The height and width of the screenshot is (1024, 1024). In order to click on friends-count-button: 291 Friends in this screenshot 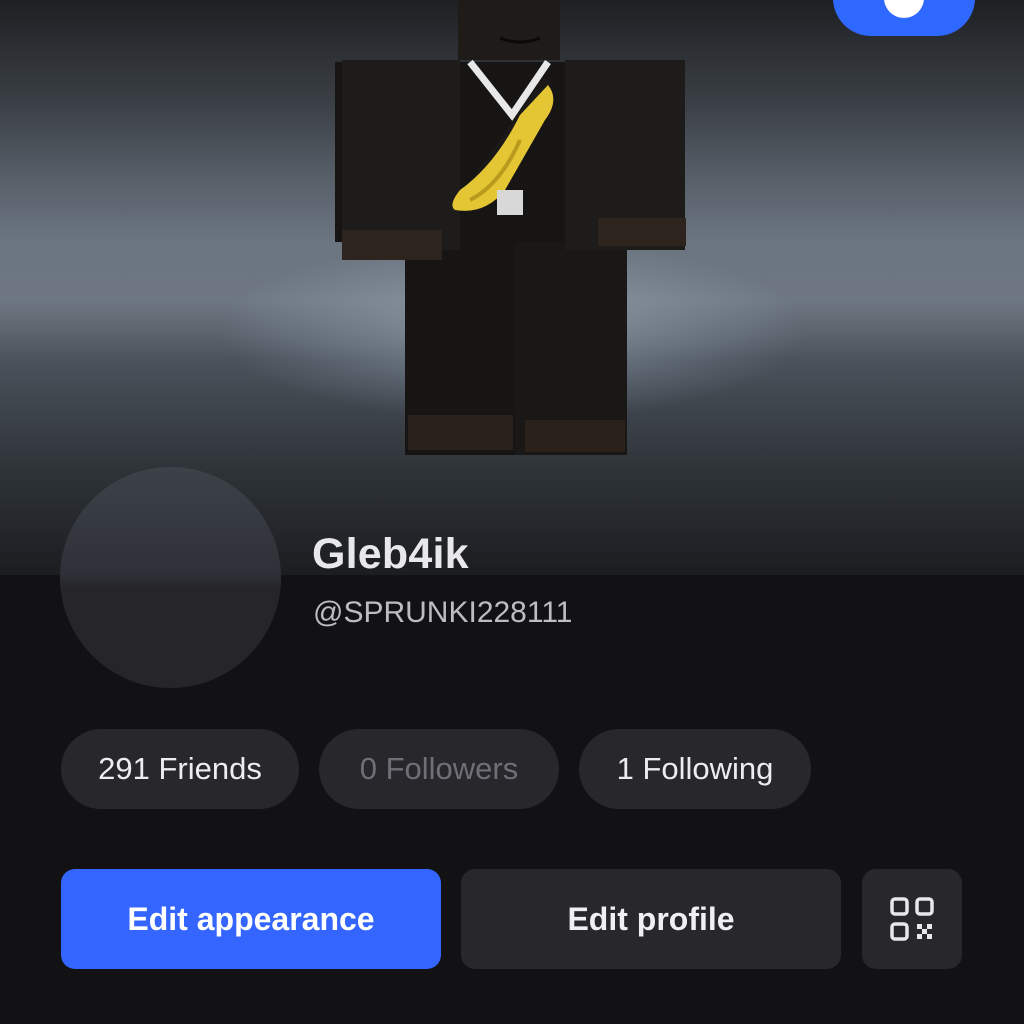, I will do `click(180, 769)`.